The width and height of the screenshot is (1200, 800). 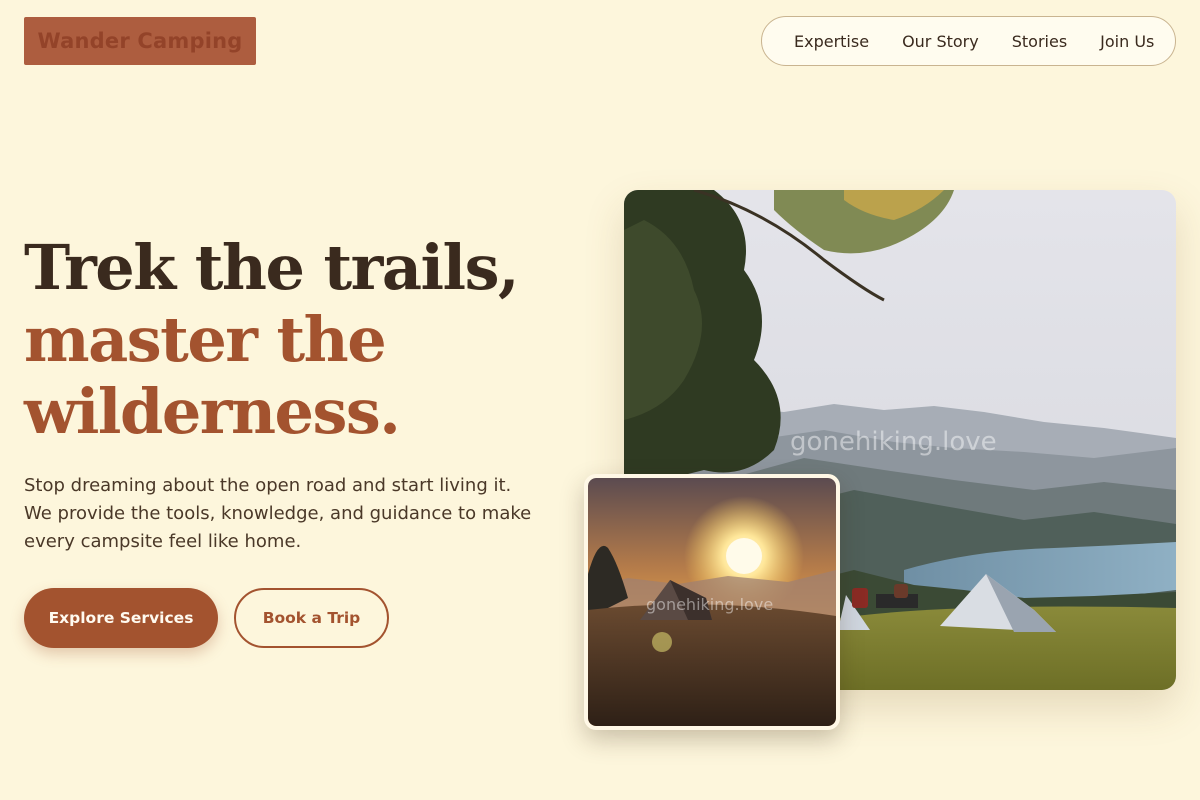 What do you see at coordinates (212, 411) in the screenshot?
I see `headline-line-3: wilderness.` at bounding box center [212, 411].